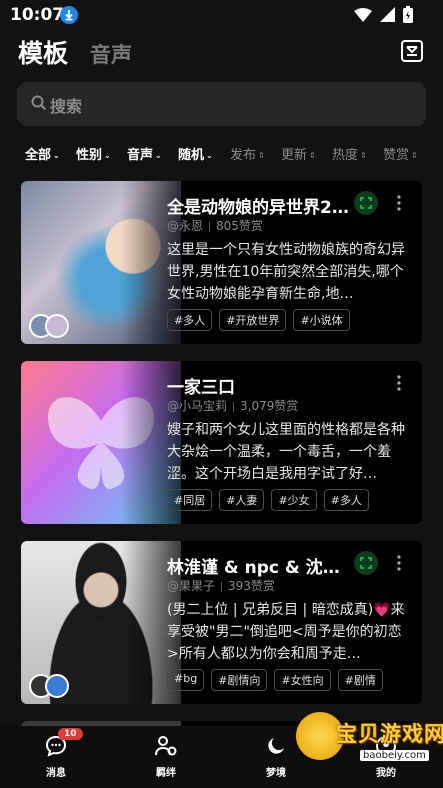 The image size is (443, 788). I want to click on card-likes: 805赞赏, so click(239, 226).